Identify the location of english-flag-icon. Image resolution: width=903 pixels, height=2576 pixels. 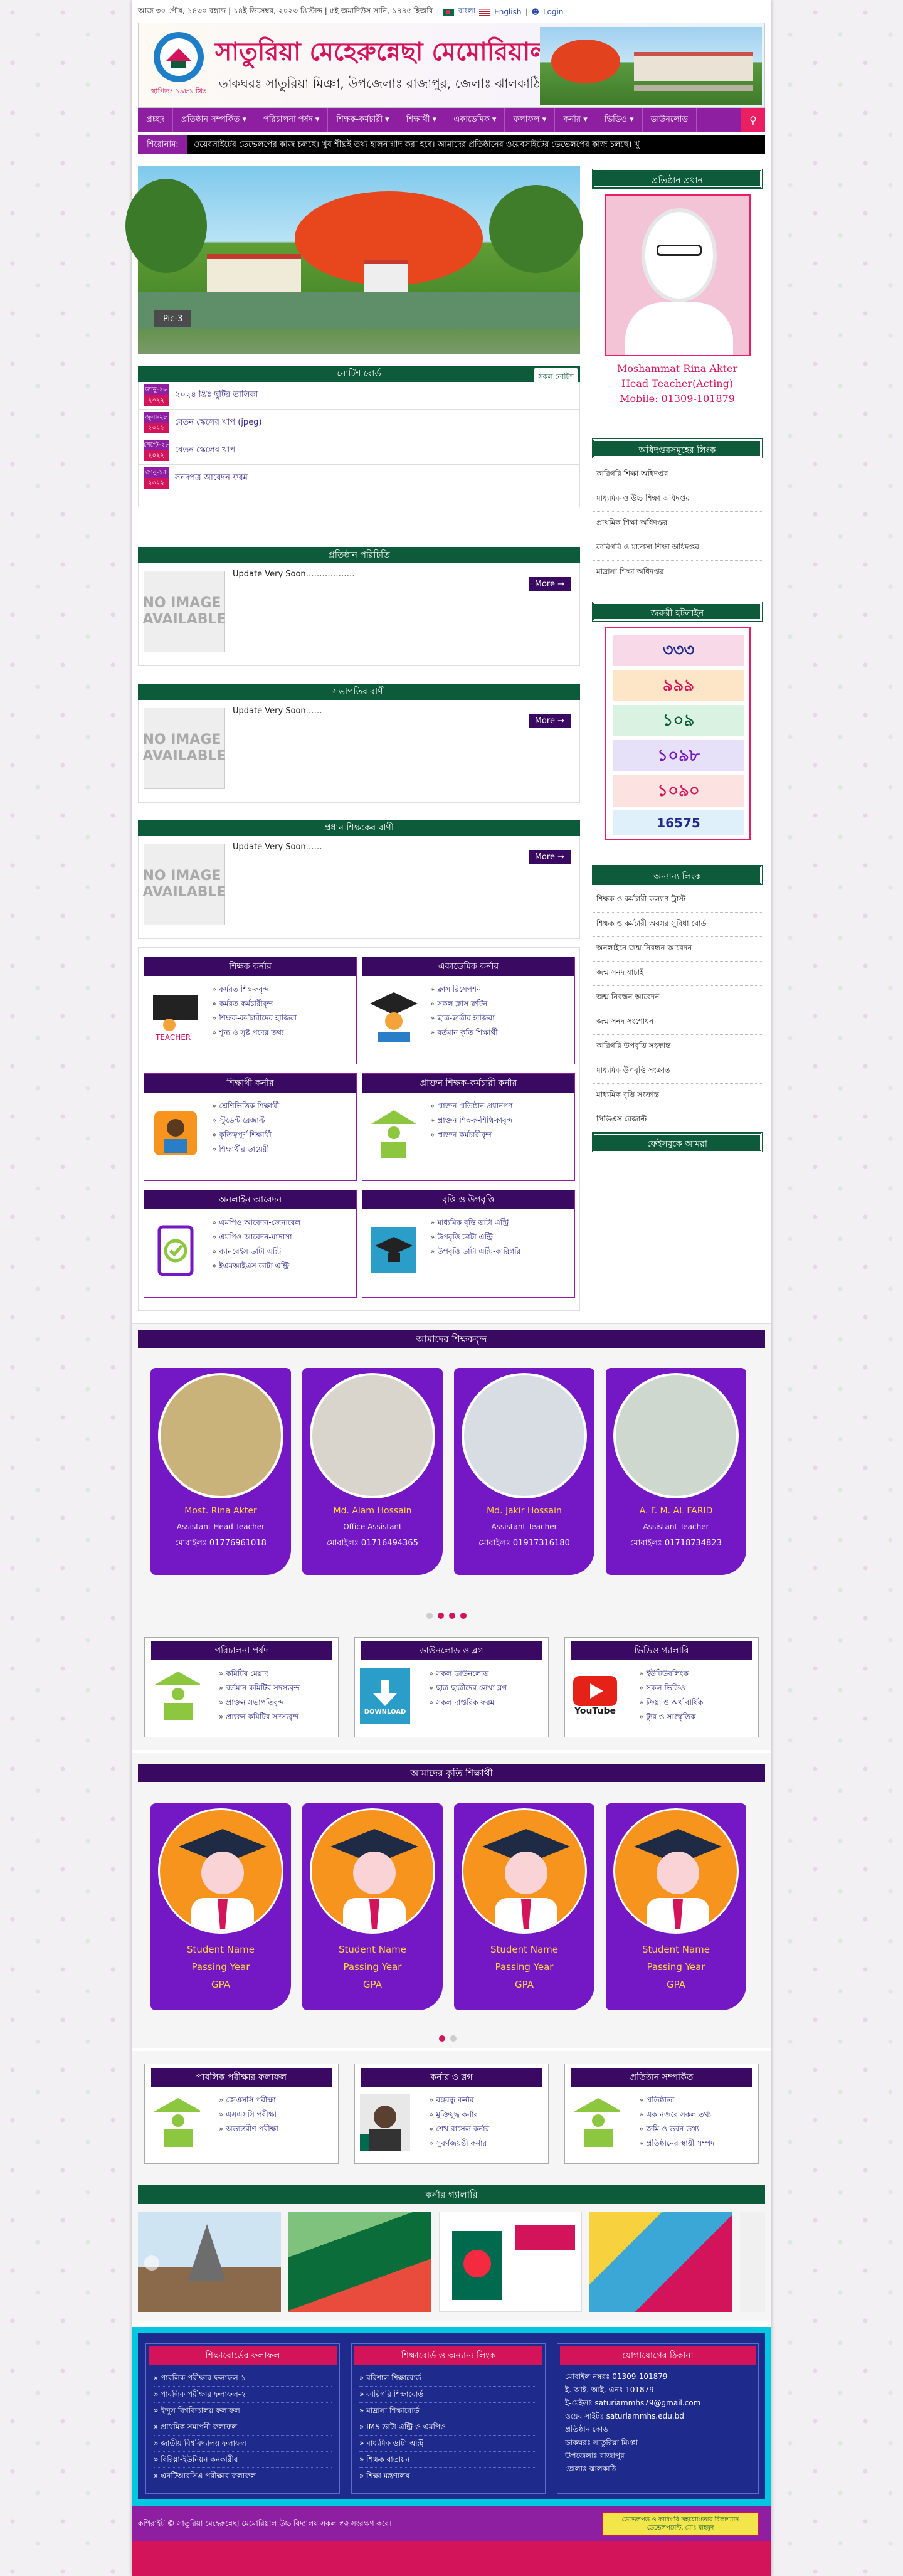
(485, 12).